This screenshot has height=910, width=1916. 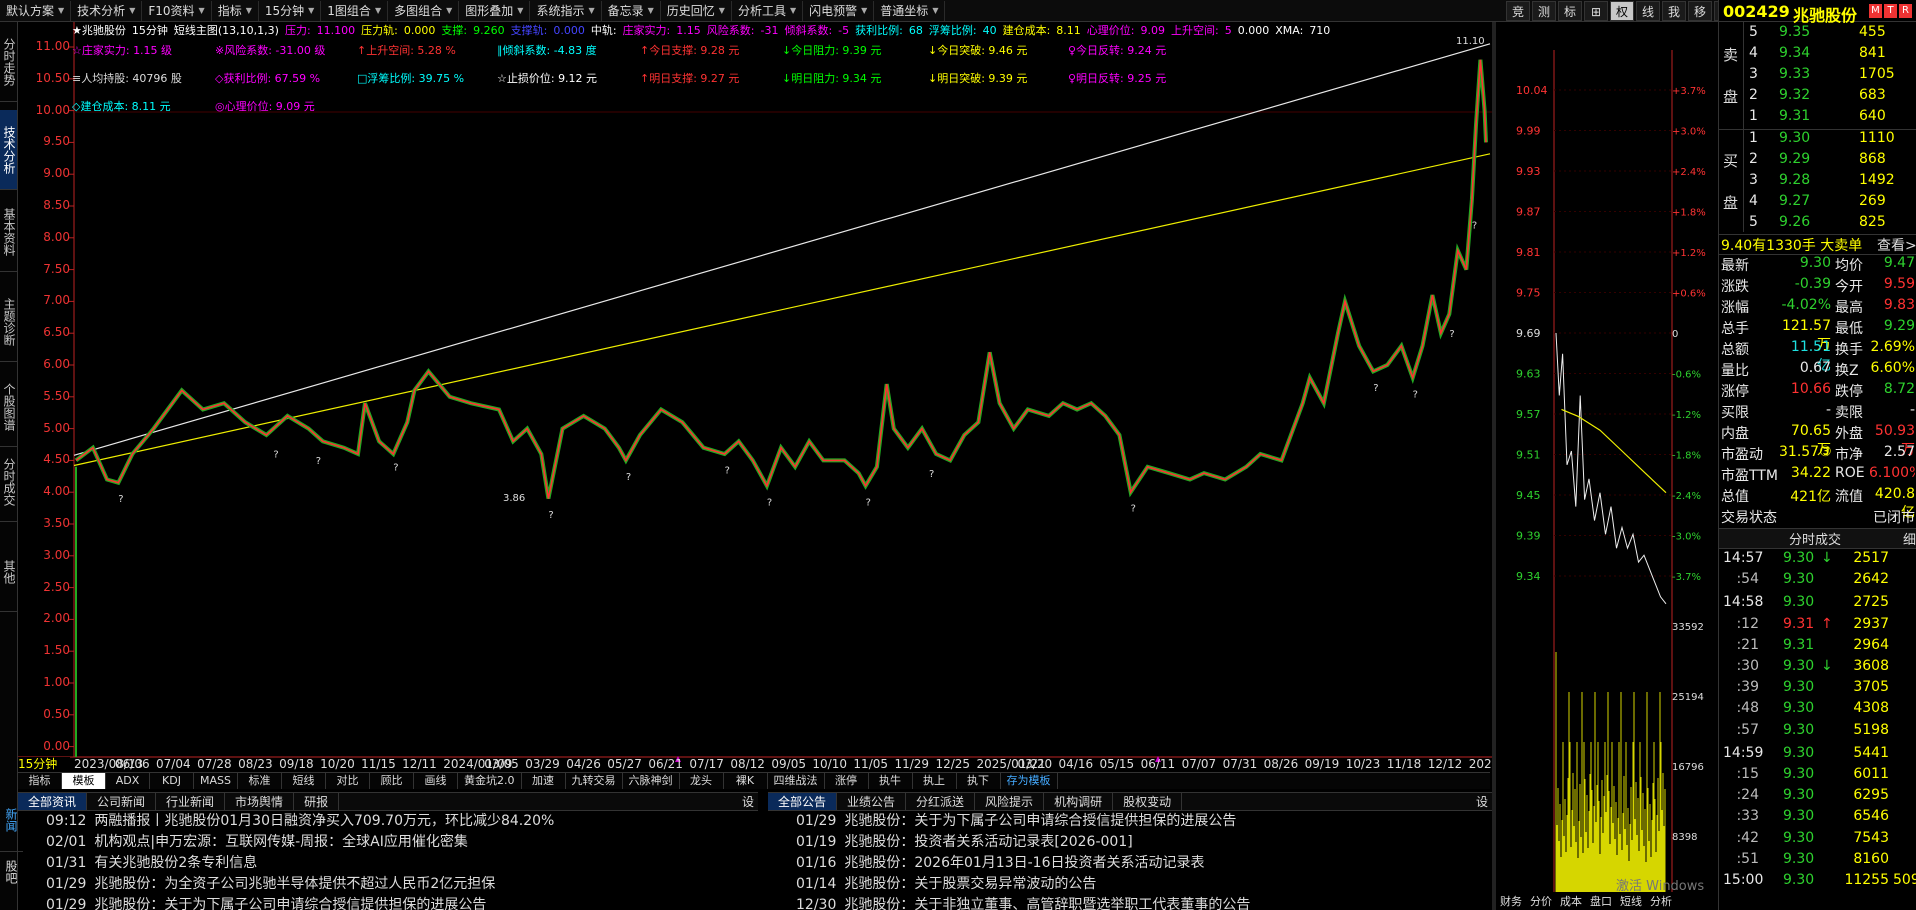 What do you see at coordinates (1130, 863) in the screenshot?
I see `news-row: 01/16 兆驰股份：2026年01月13日-16日投资者关系活动记录表` at bounding box center [1130, 863].